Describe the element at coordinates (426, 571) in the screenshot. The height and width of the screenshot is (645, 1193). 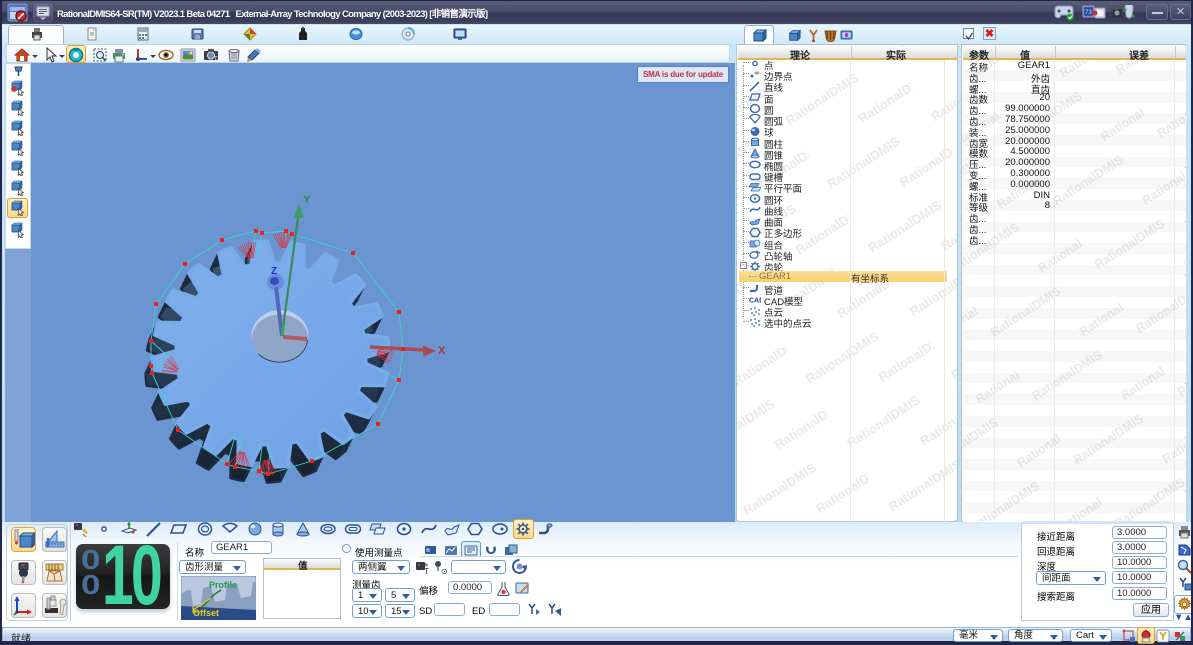
I see `svg-text: T` at that location.